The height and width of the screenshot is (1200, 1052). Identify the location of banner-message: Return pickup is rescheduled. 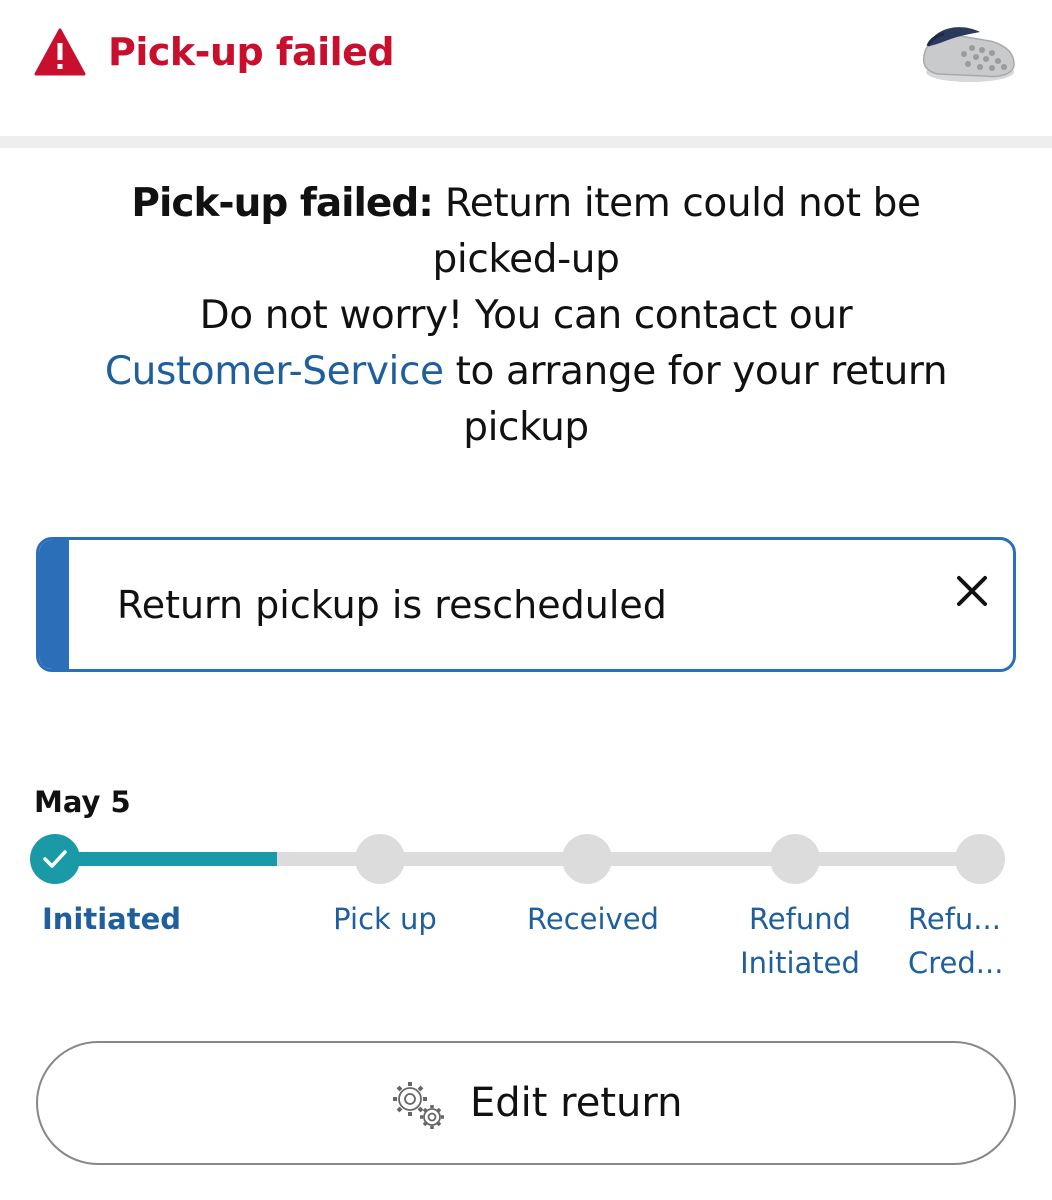
(392, 605).